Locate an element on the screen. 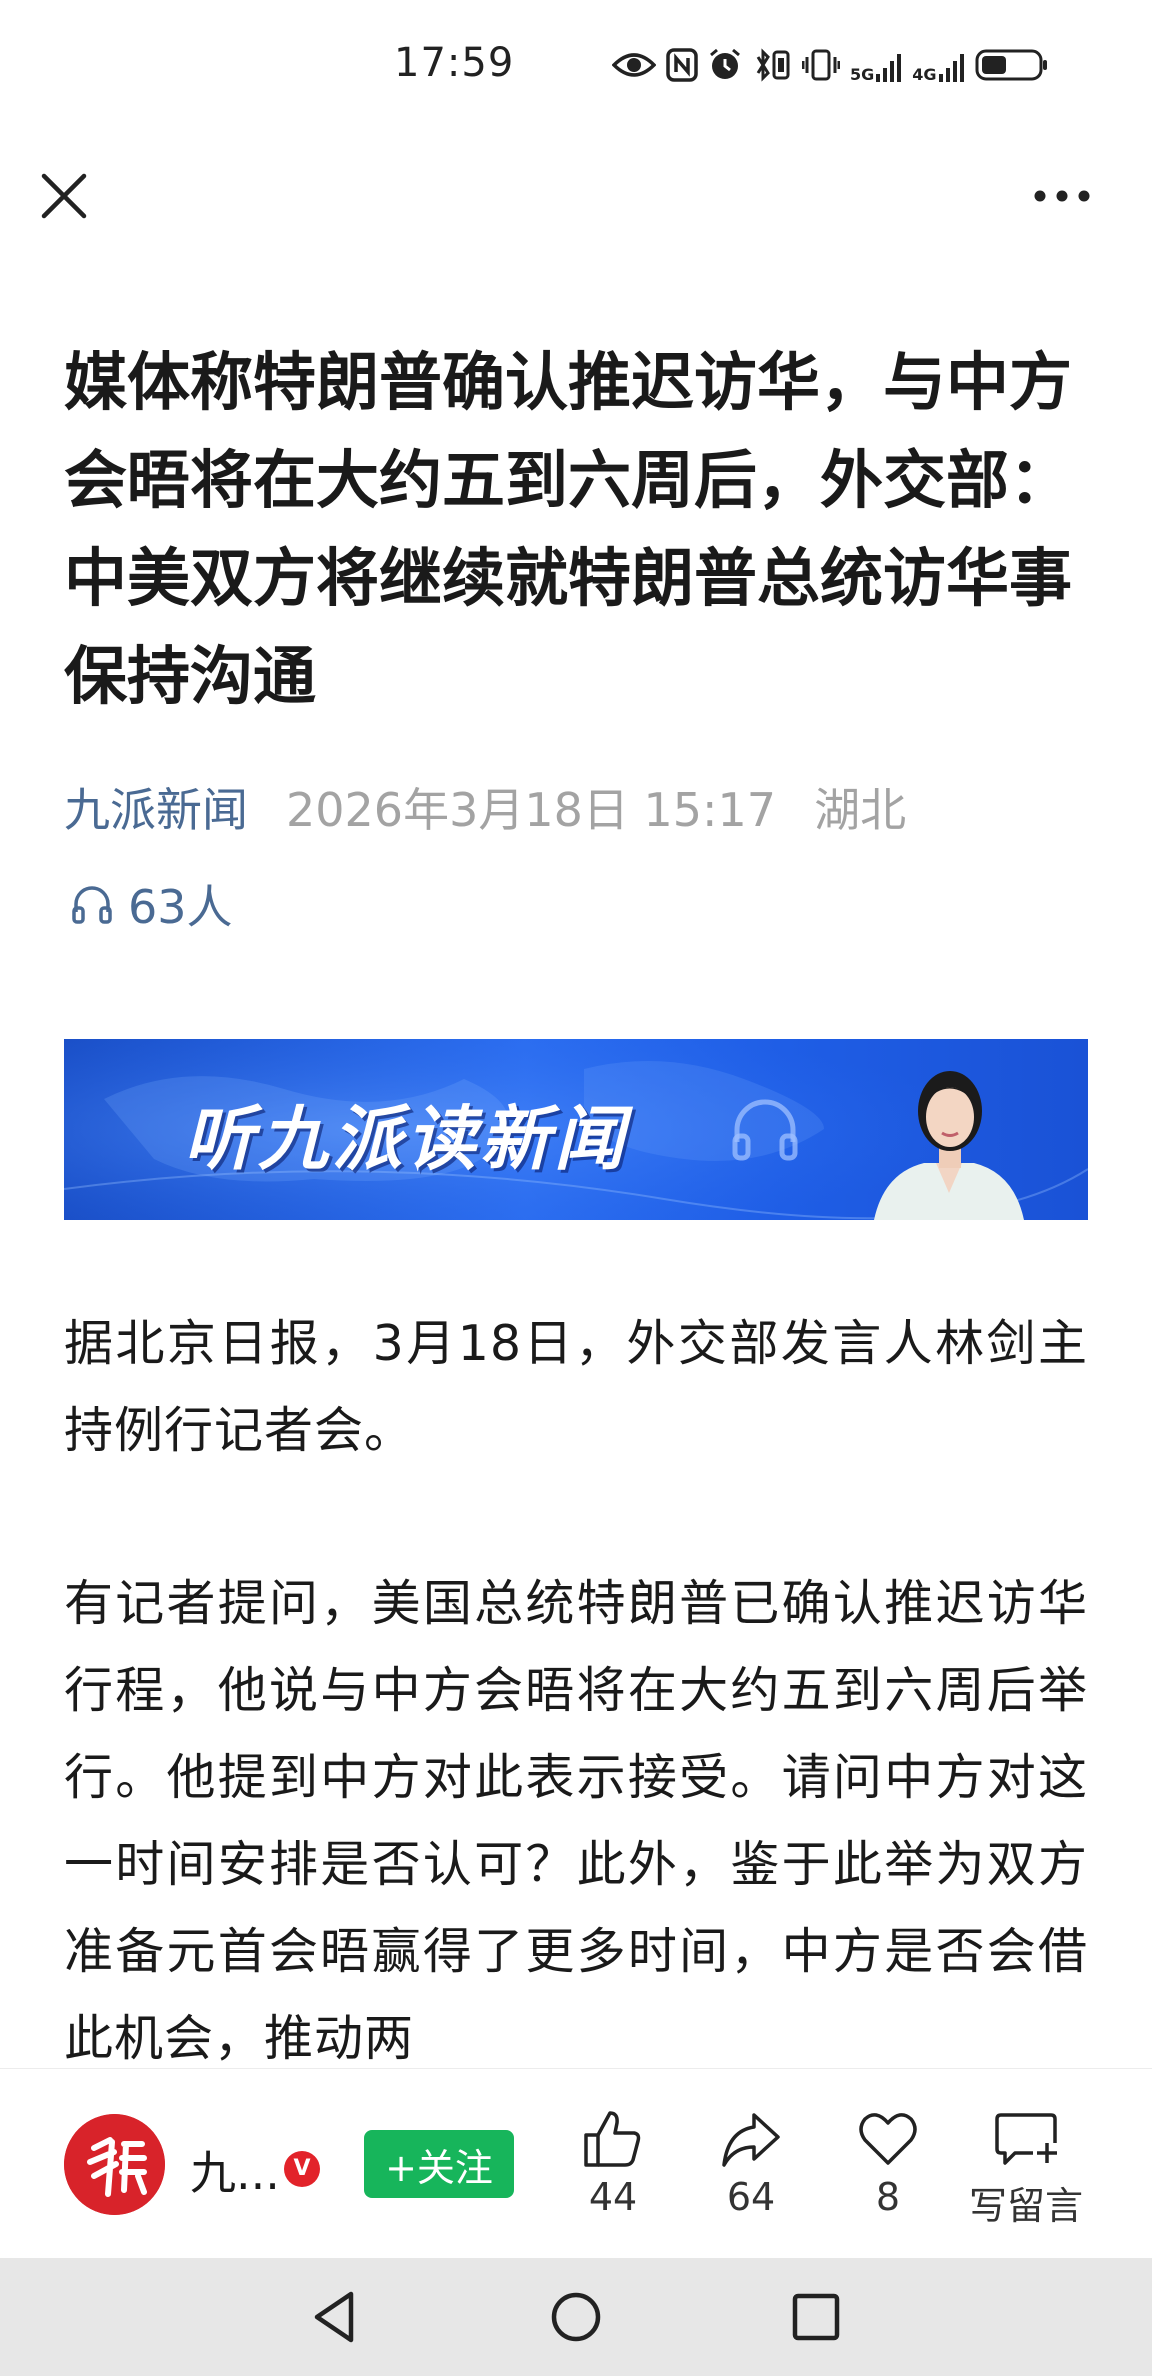 This screenshot has height=2376, width=1152. back-icon is located at coordinates (336, 2317).